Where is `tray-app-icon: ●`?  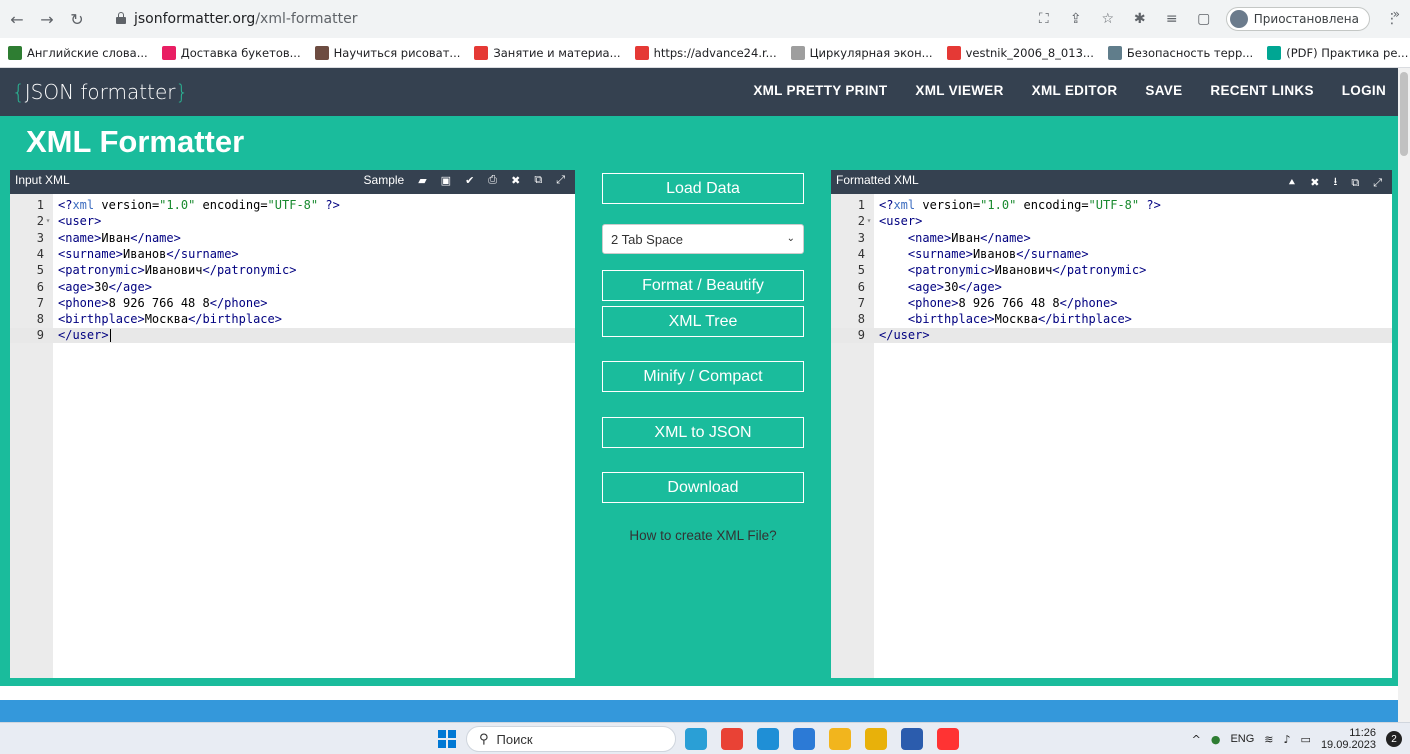
tray-app-icon: ● is located at coordinates (1216, 739).